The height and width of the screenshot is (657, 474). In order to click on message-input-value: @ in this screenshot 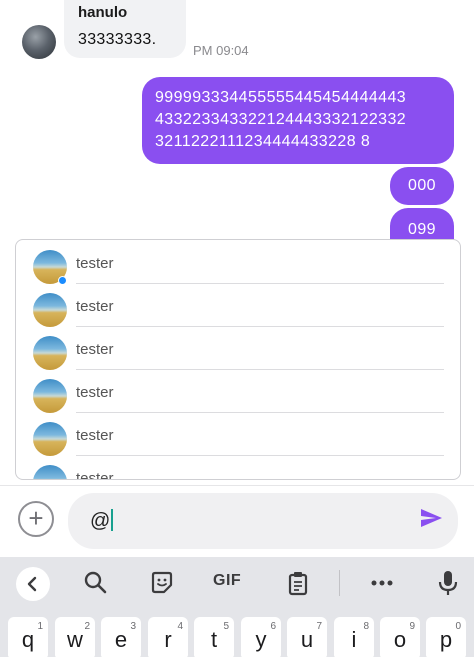, I will do `click(102, 521)`.